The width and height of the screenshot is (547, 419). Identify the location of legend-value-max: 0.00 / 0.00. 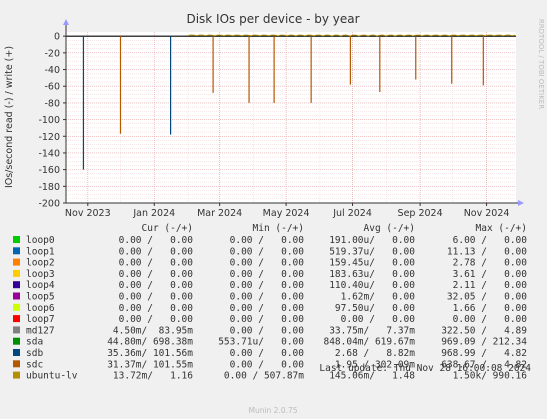
(490, 319).